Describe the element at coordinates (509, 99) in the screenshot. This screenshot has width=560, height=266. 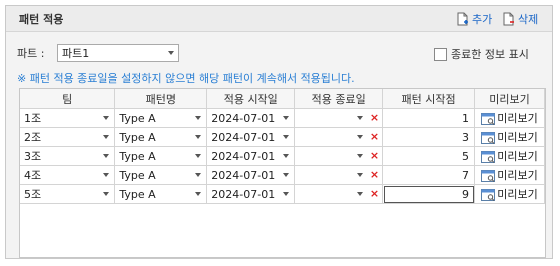
I see `column-header-preview: 미리보기` at that location.